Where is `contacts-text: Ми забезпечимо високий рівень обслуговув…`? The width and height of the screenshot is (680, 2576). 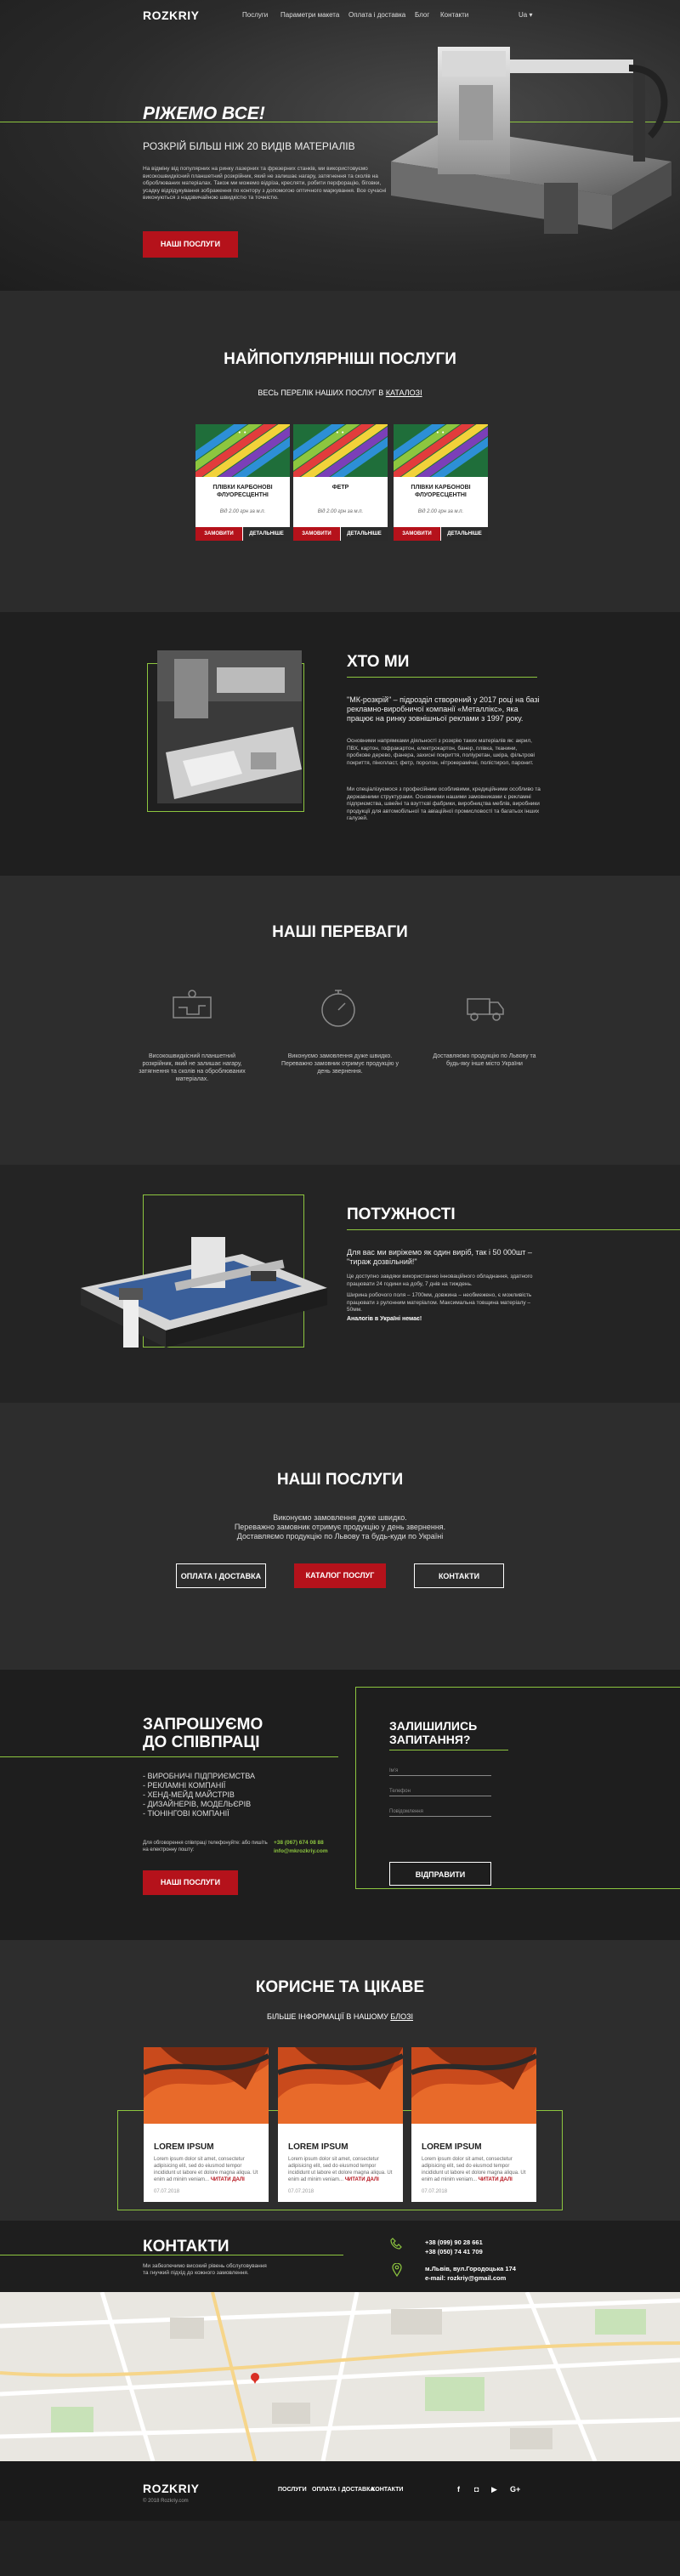 contacts-text: Ми забезпечимо високий рівень обслуговув… is located at coordinates (205, 2270).